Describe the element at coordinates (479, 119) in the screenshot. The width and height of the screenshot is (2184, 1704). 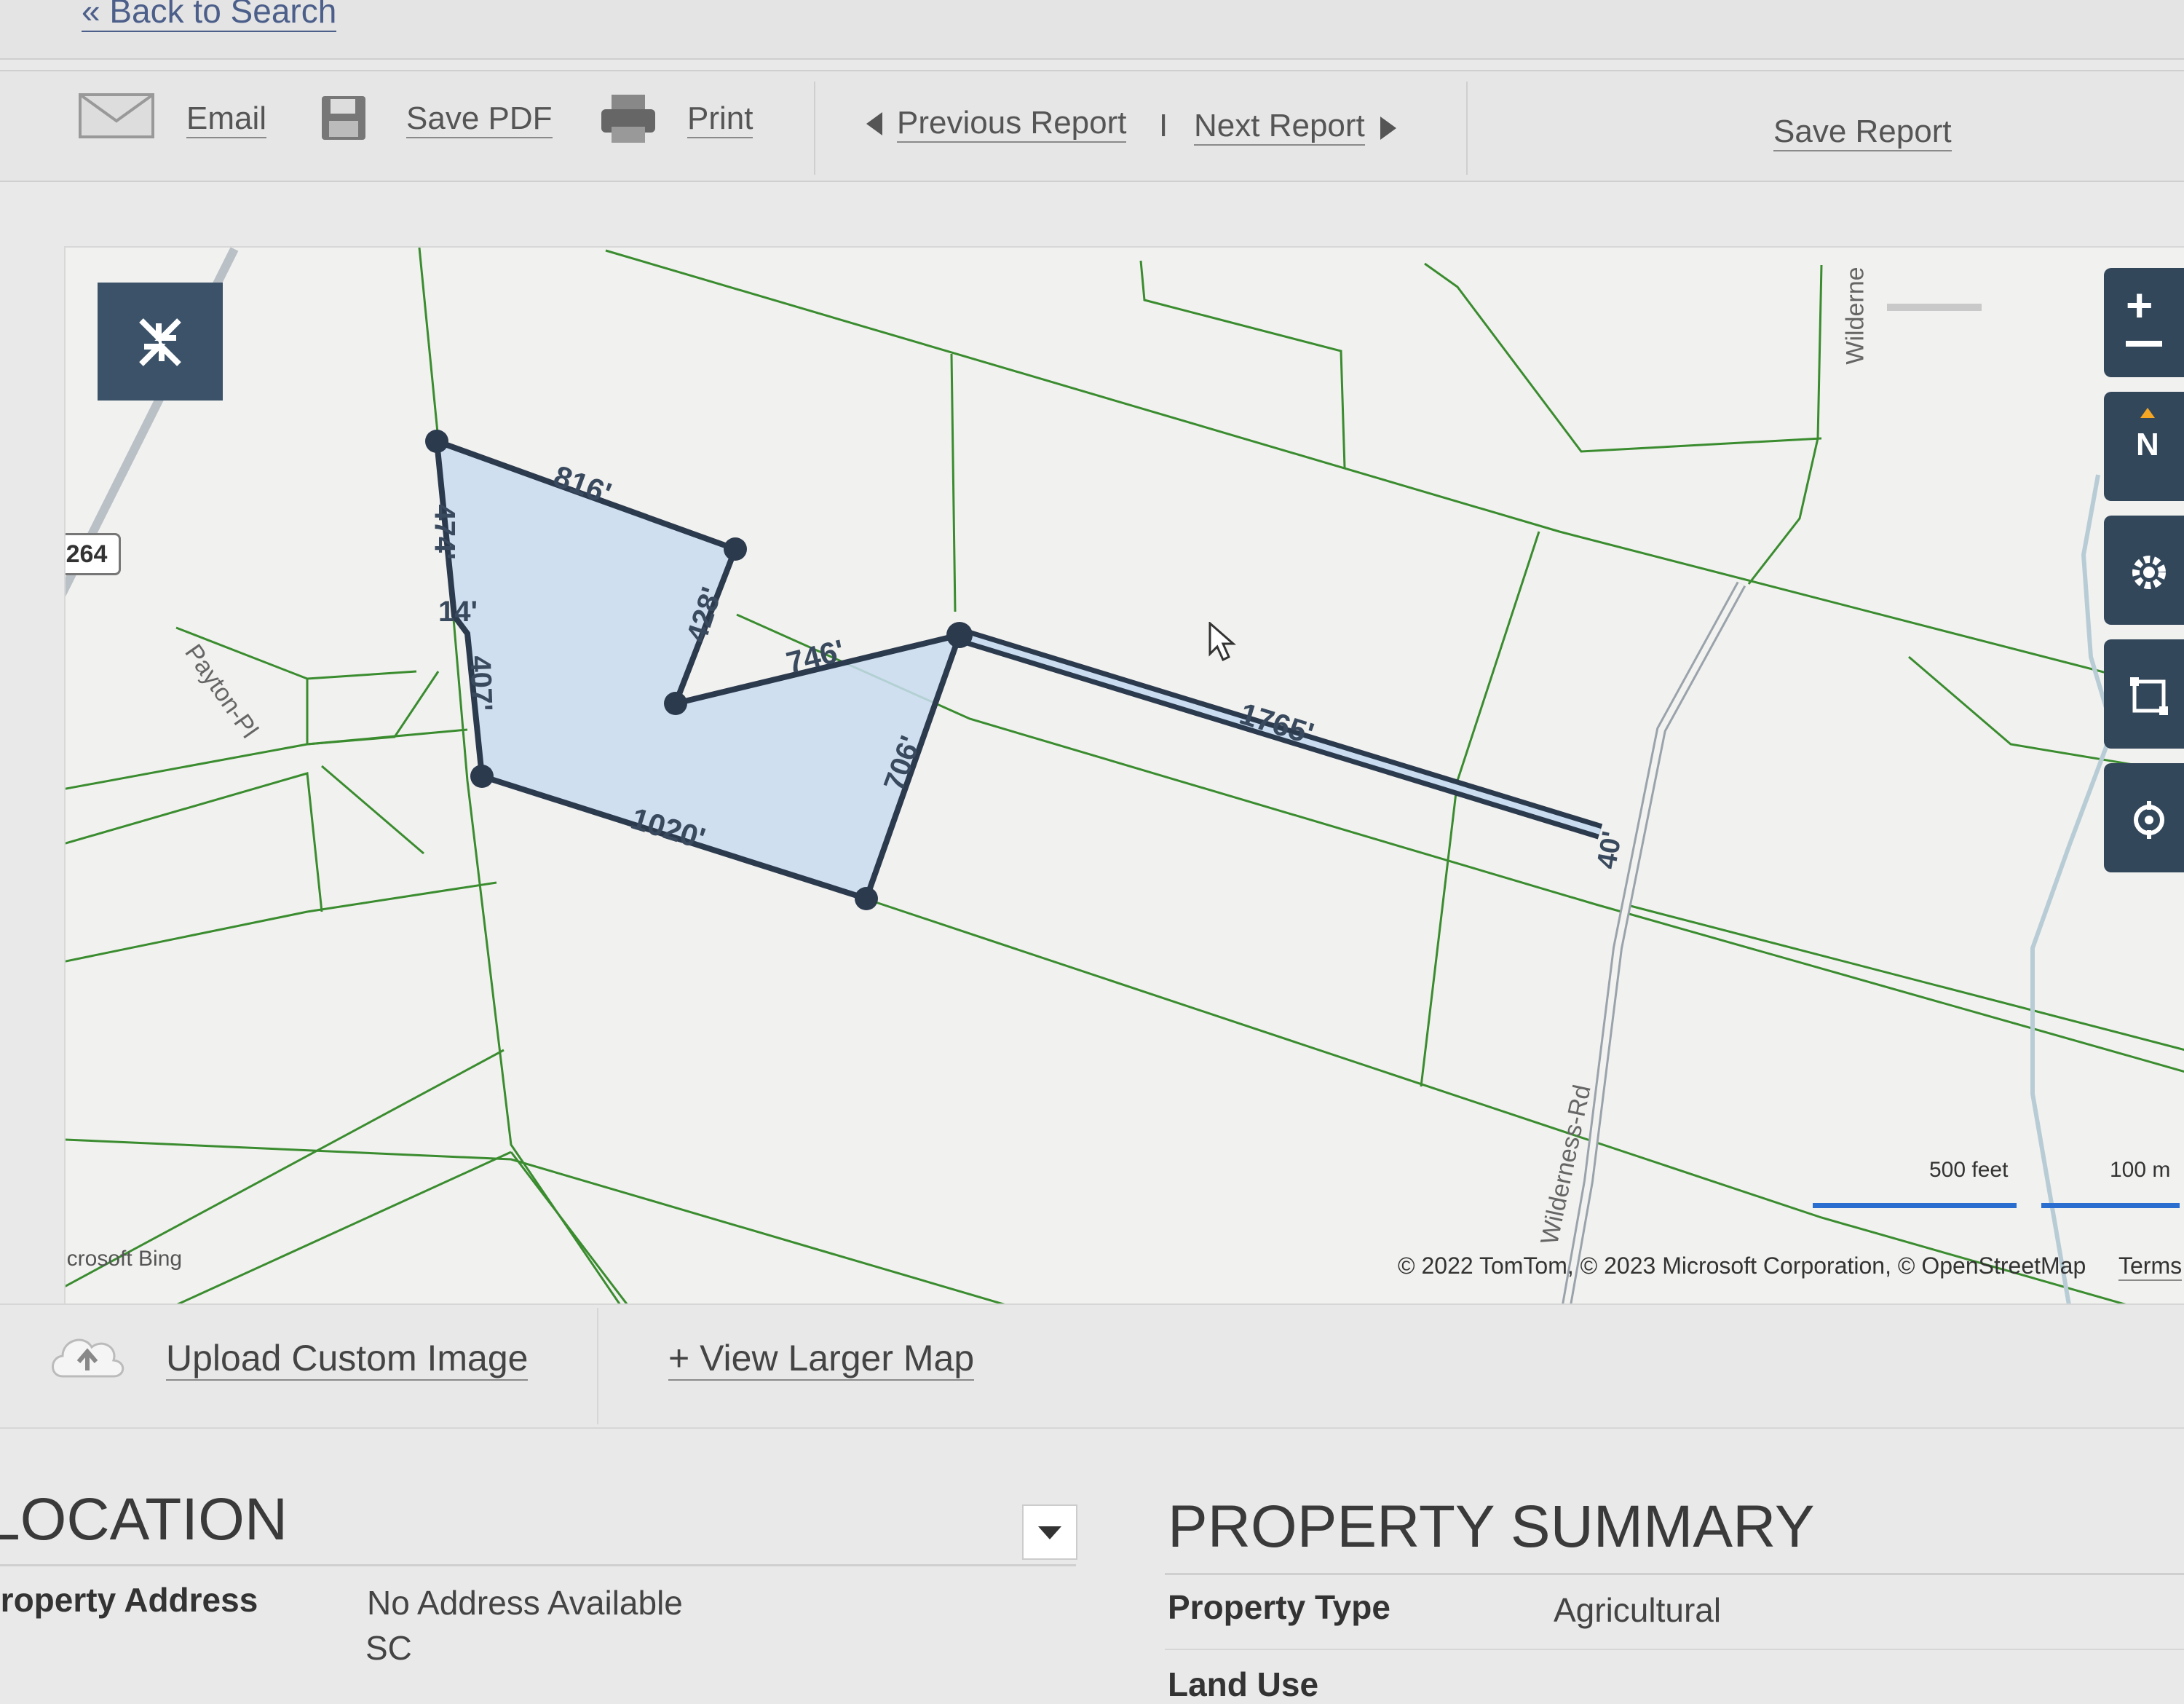
I see `save-pdf-button: Save PDF` at that location.